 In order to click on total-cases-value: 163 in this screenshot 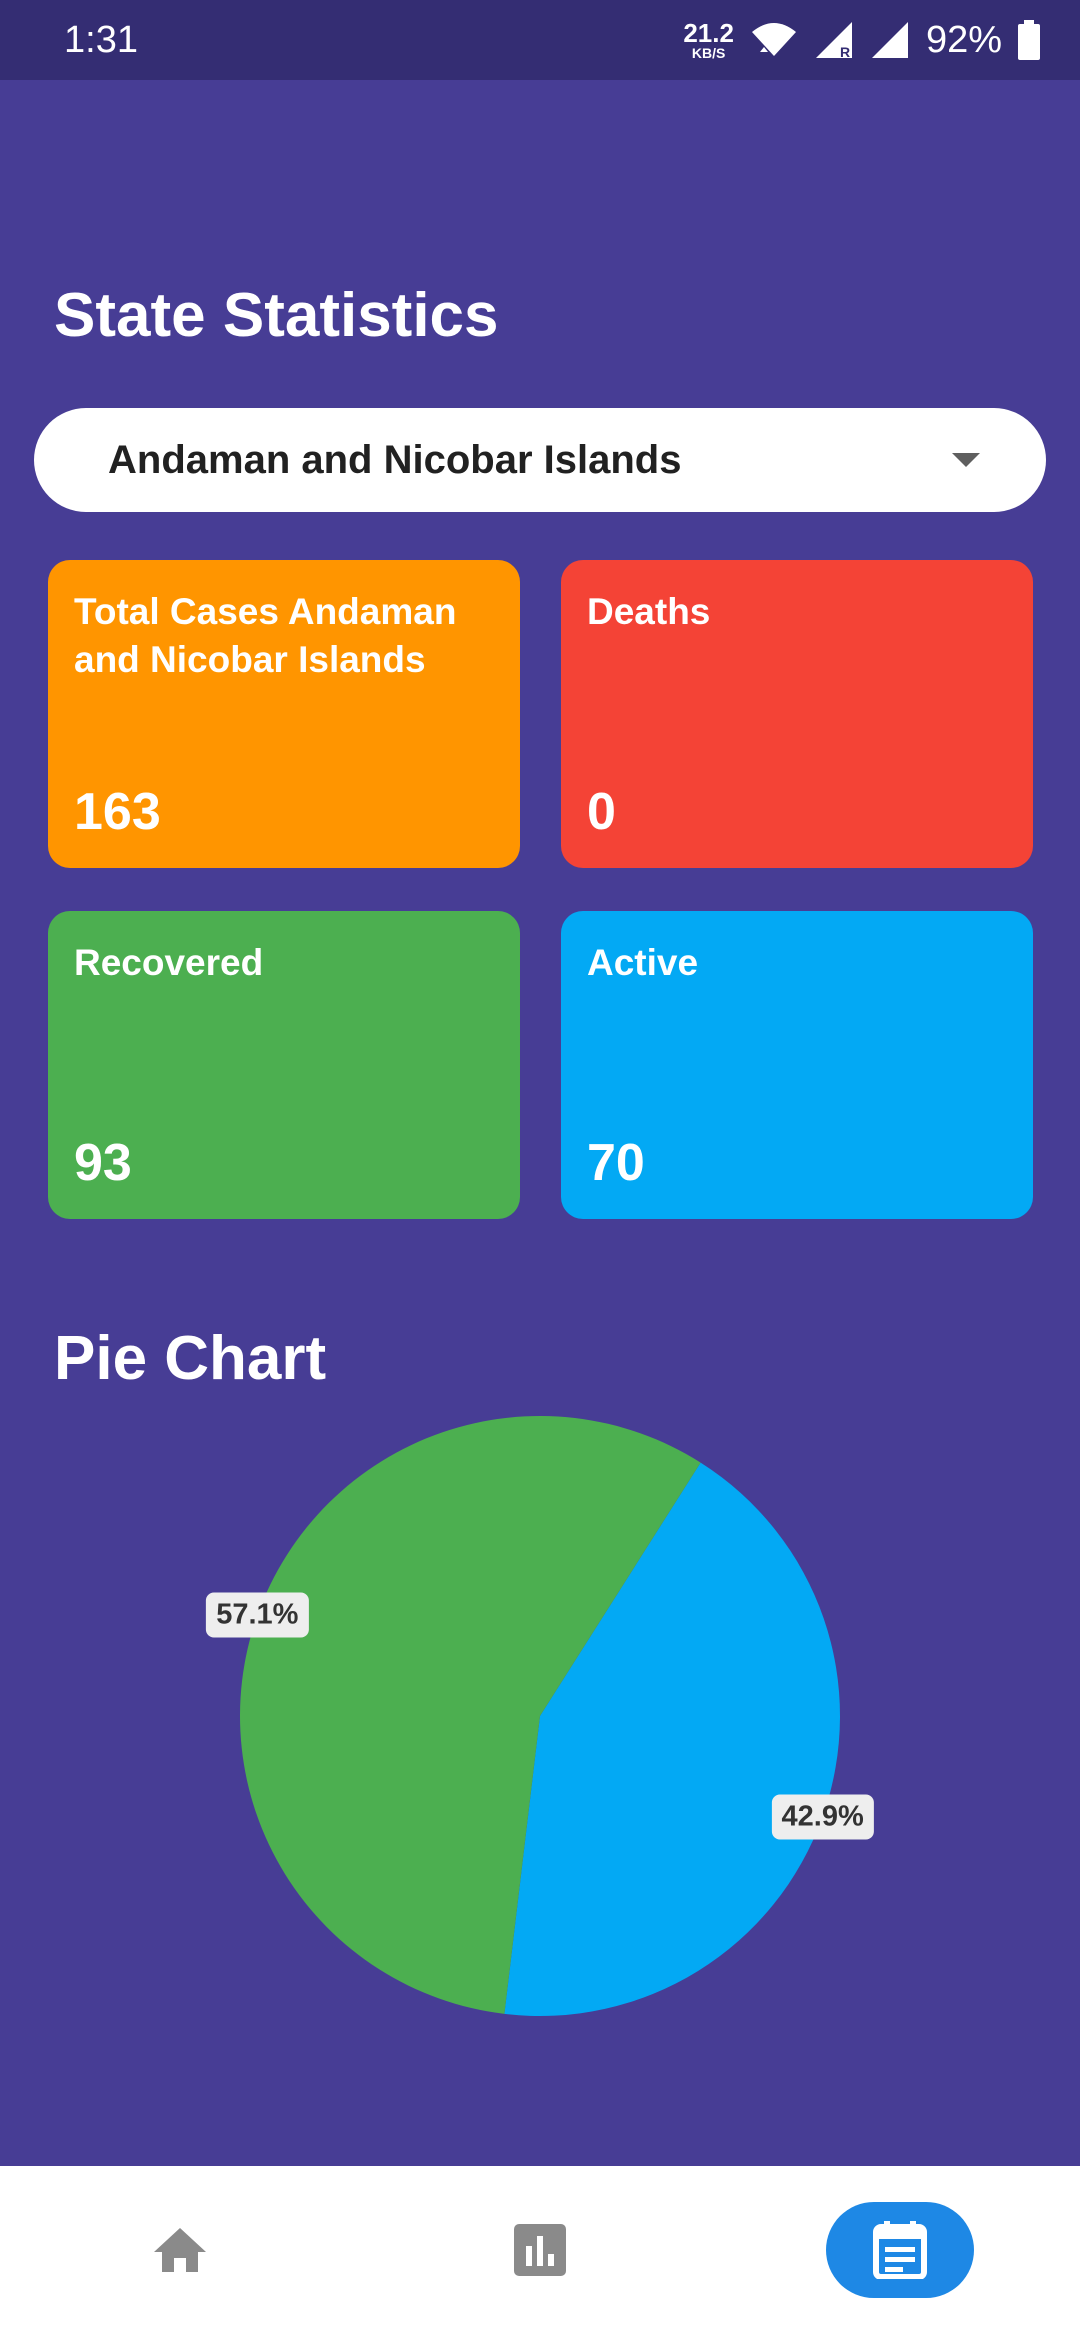, I will do `click(117, 812)`.